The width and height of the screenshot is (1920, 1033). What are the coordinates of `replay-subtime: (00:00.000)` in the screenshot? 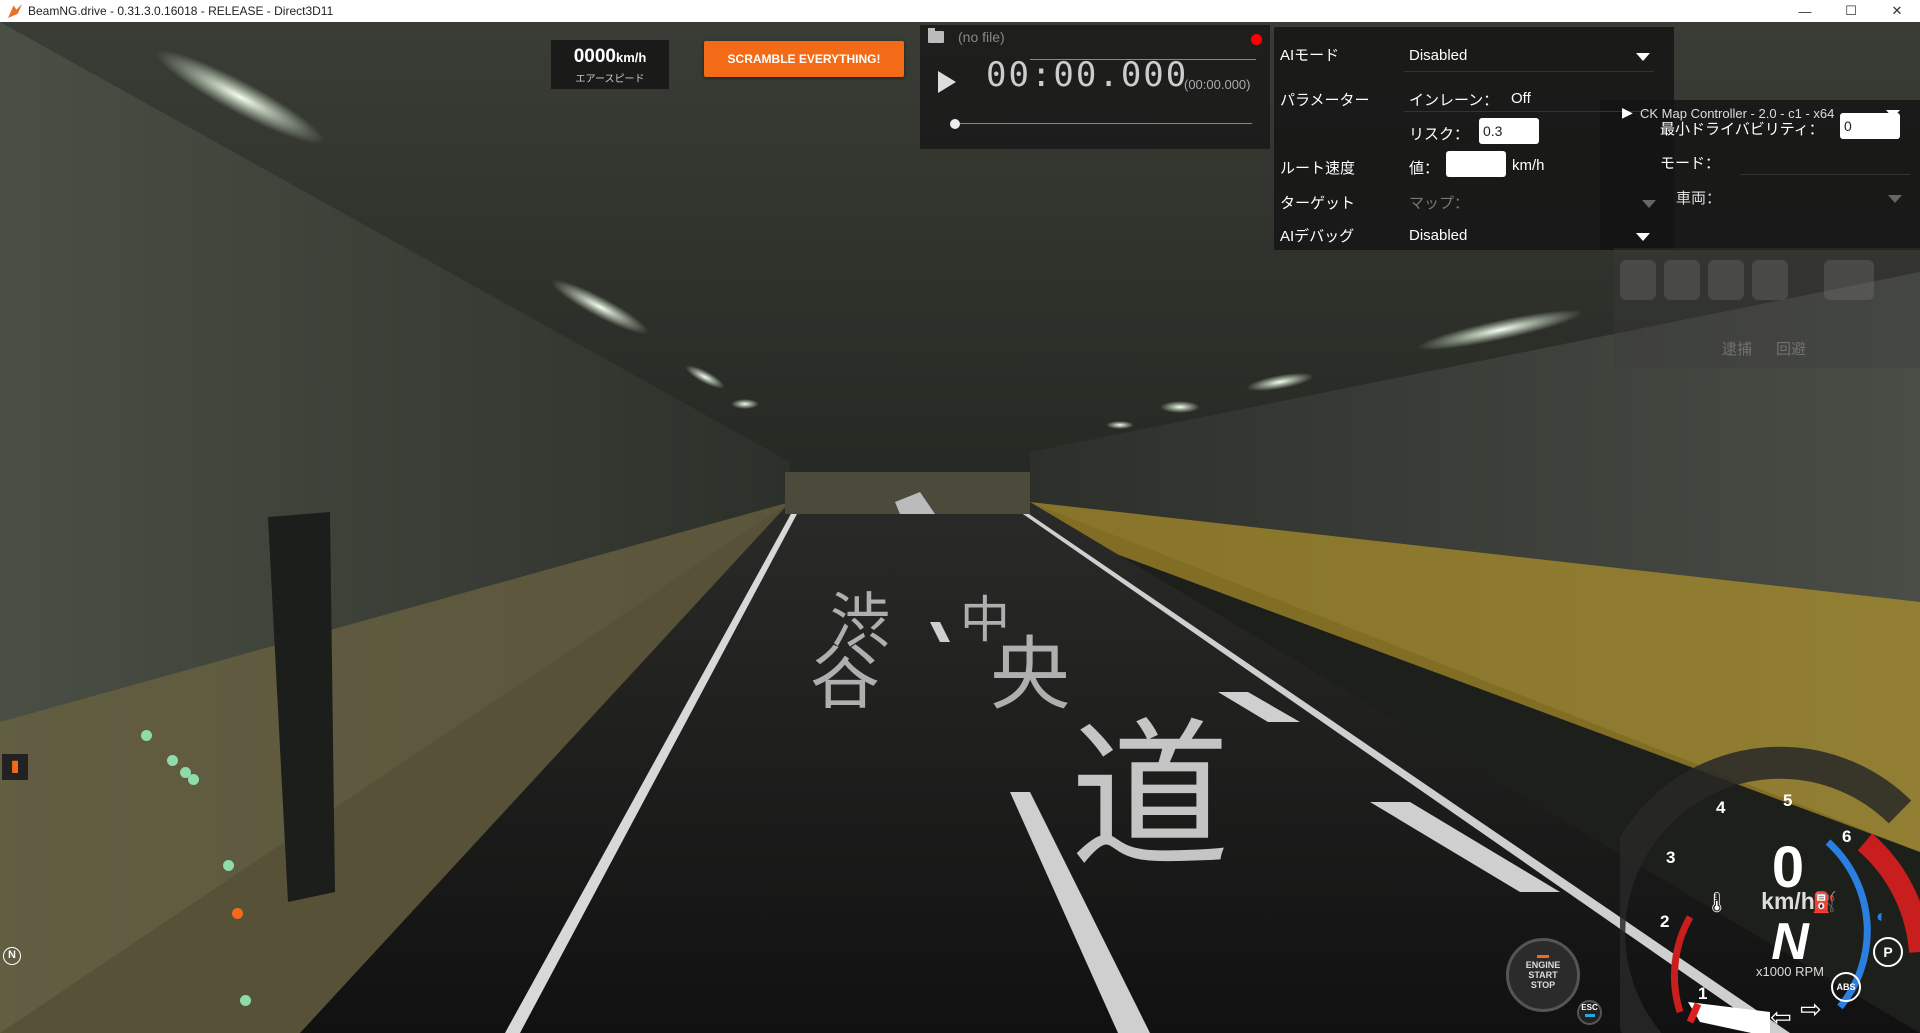 It's located at (1217, 84).